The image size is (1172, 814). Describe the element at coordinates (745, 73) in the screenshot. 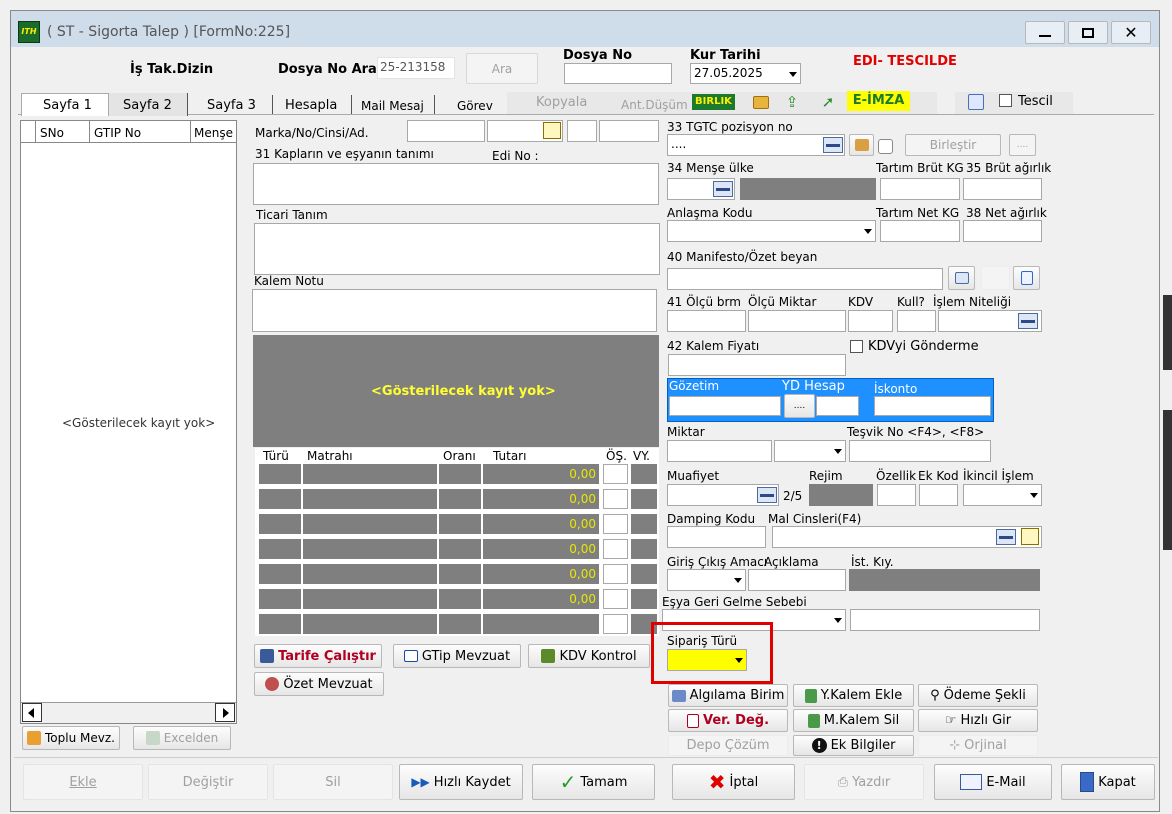

I see `kur-tarihi-picker: 27.05.2025` at that location.